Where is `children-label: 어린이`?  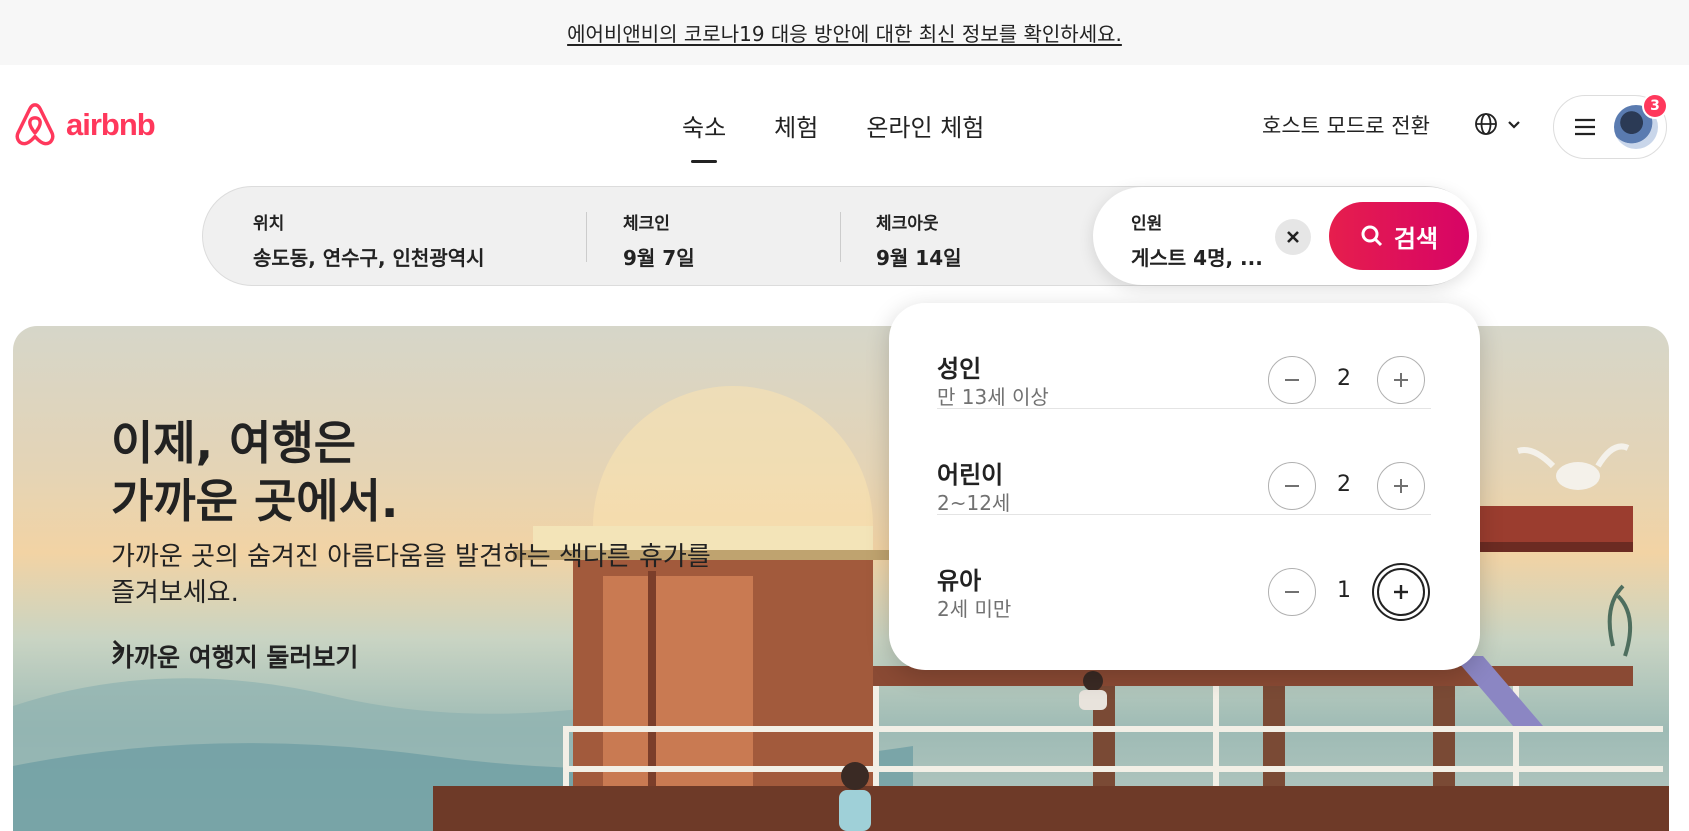 children-label: 어린이 is located at coordinates (970, 475).